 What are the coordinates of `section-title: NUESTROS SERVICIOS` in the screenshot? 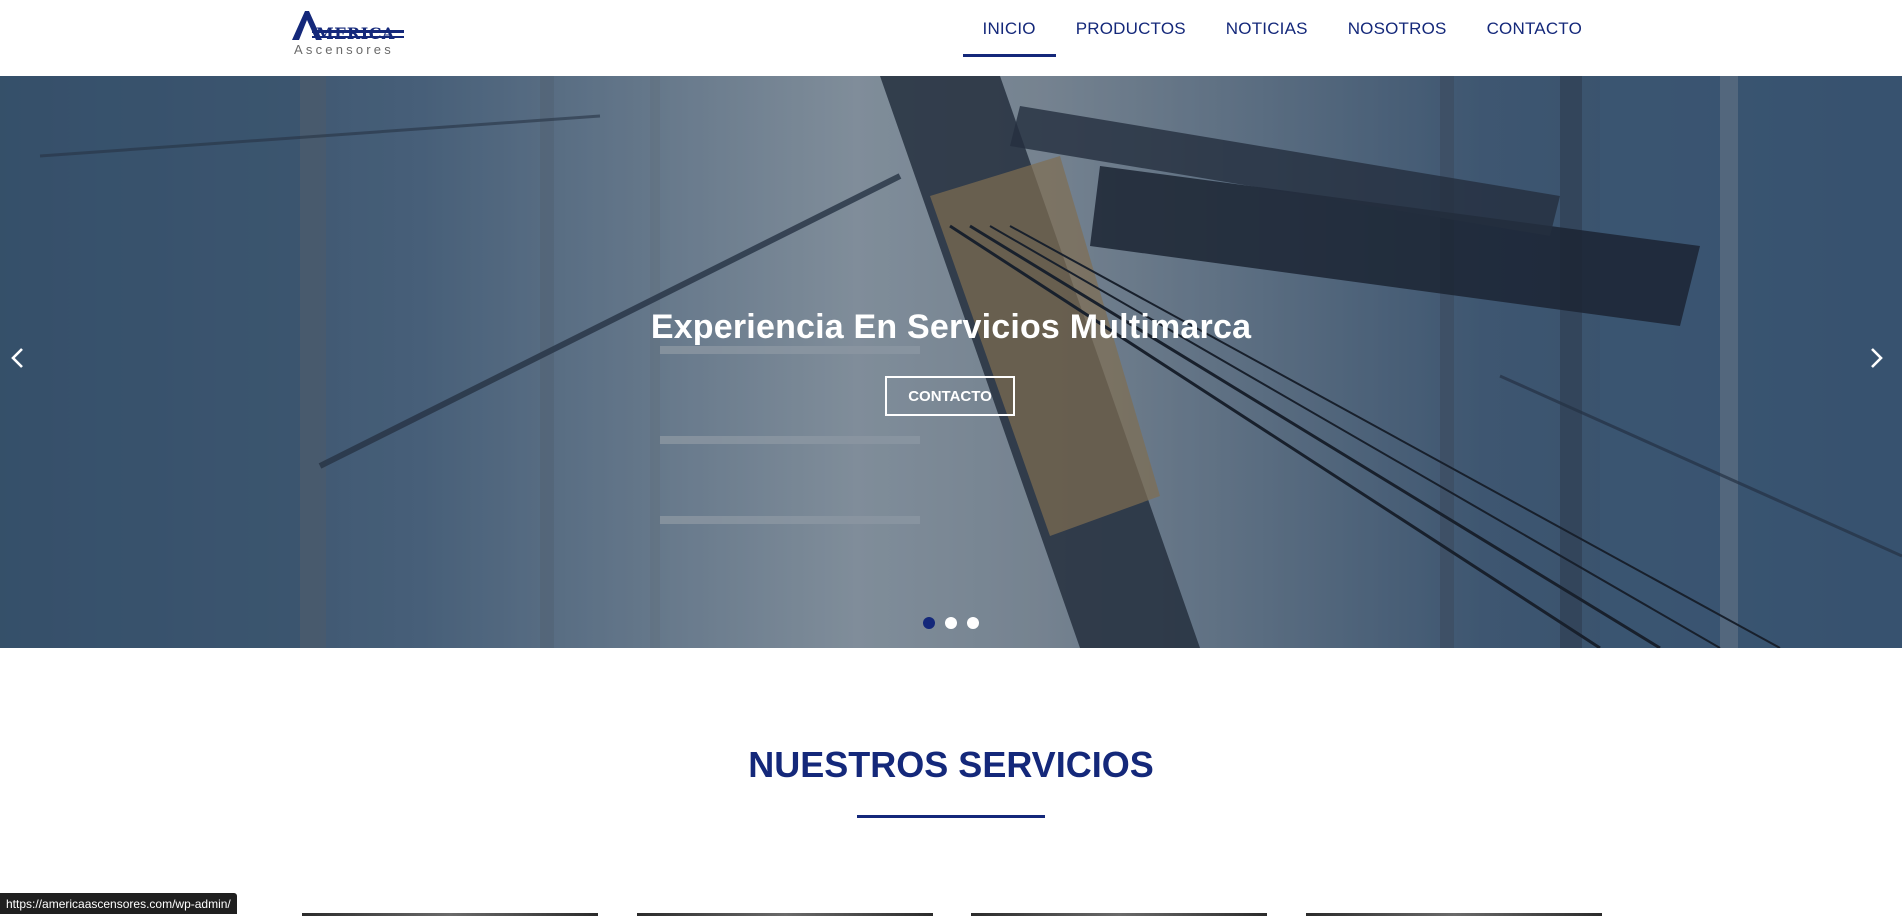 It's located at (951, 764).